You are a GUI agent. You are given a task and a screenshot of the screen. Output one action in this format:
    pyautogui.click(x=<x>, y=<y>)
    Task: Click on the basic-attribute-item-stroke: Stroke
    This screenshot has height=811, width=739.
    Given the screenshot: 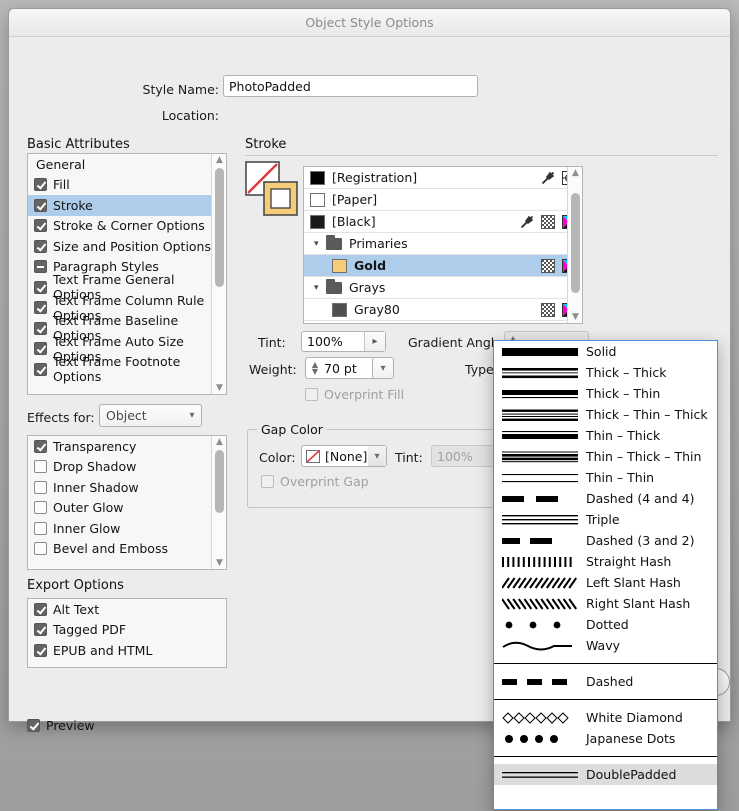 What is the action you would take?
    pyautogui.click(x=127, y=205)
    